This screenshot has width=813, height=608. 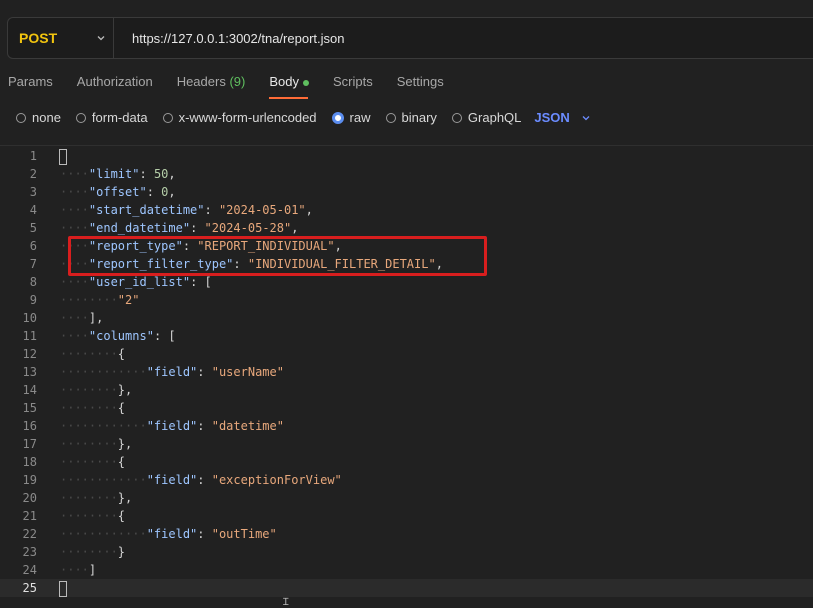 What do you see at coordinates (74, 516) in the screenshot?
I see `code-line: 21 ········{` at bounding box center [74, 516].